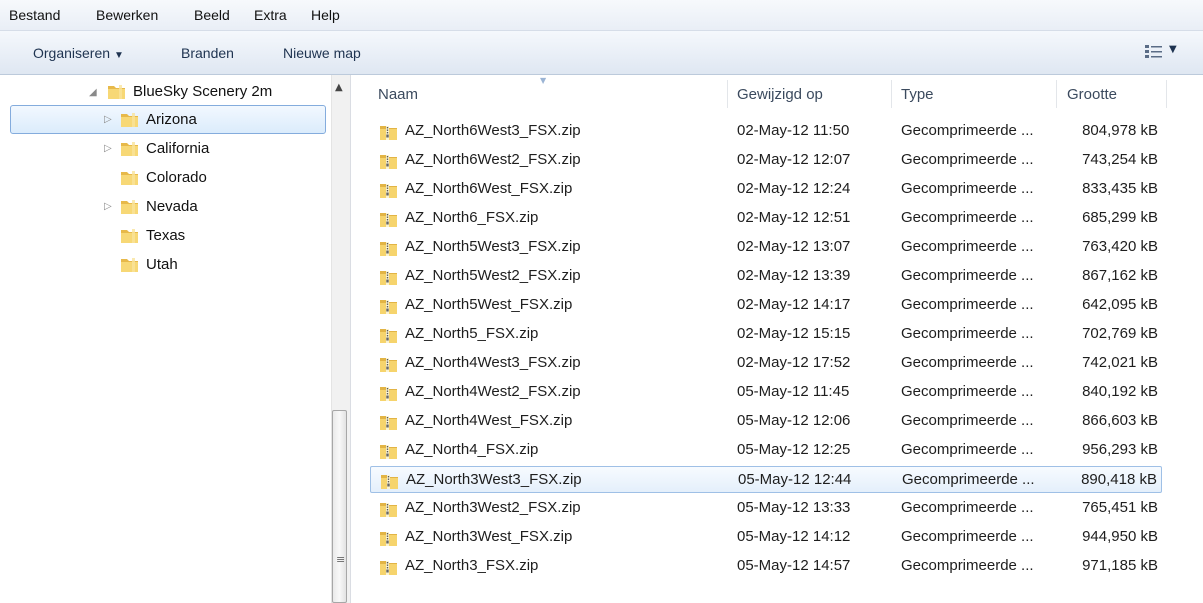 This screenshot has height=603, width=1203. What do you see at coordinates (178, 148) in the screenshot?
I see `tree-item-label: California` at bounding box center [178, 148].